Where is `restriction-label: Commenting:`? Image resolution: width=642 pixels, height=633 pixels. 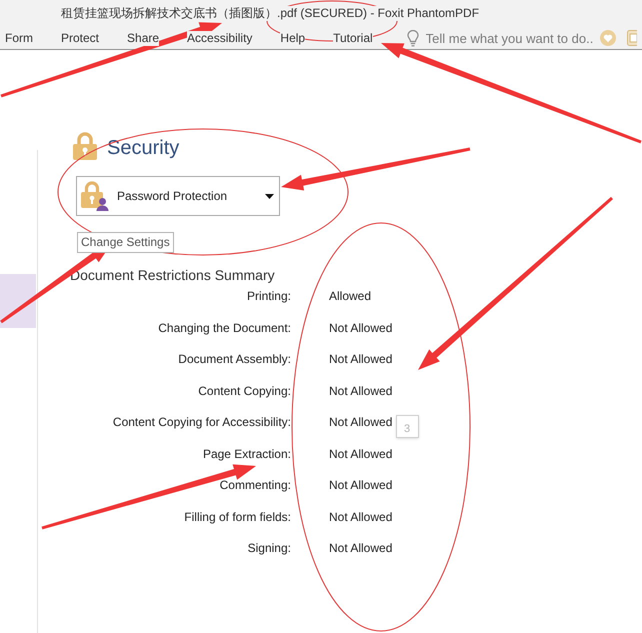 restriction-label: Commenting: is located at coordinates (255, 486).